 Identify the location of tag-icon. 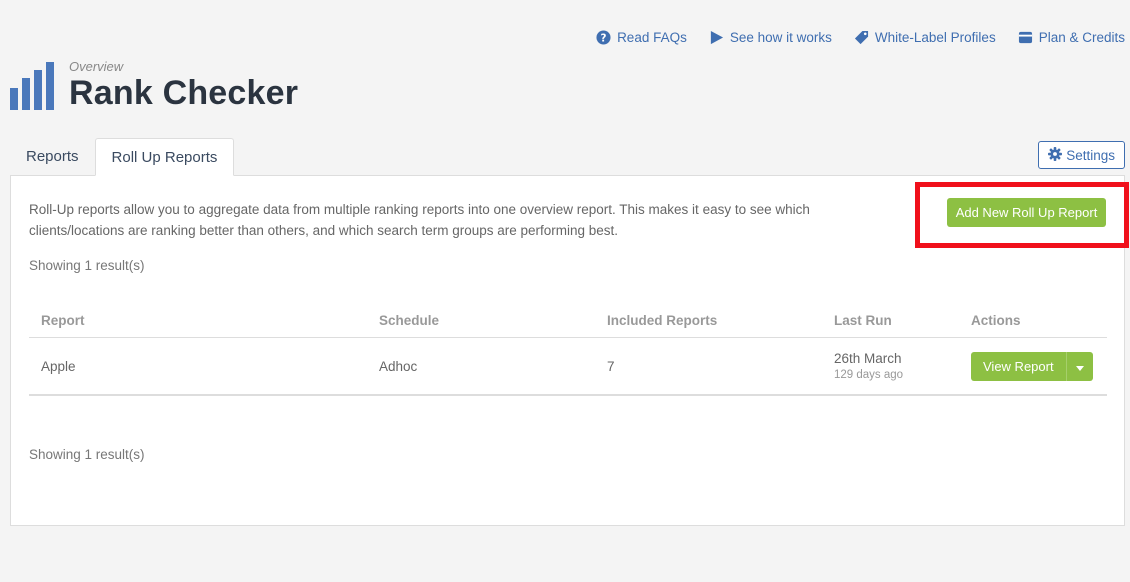
(861, 37).